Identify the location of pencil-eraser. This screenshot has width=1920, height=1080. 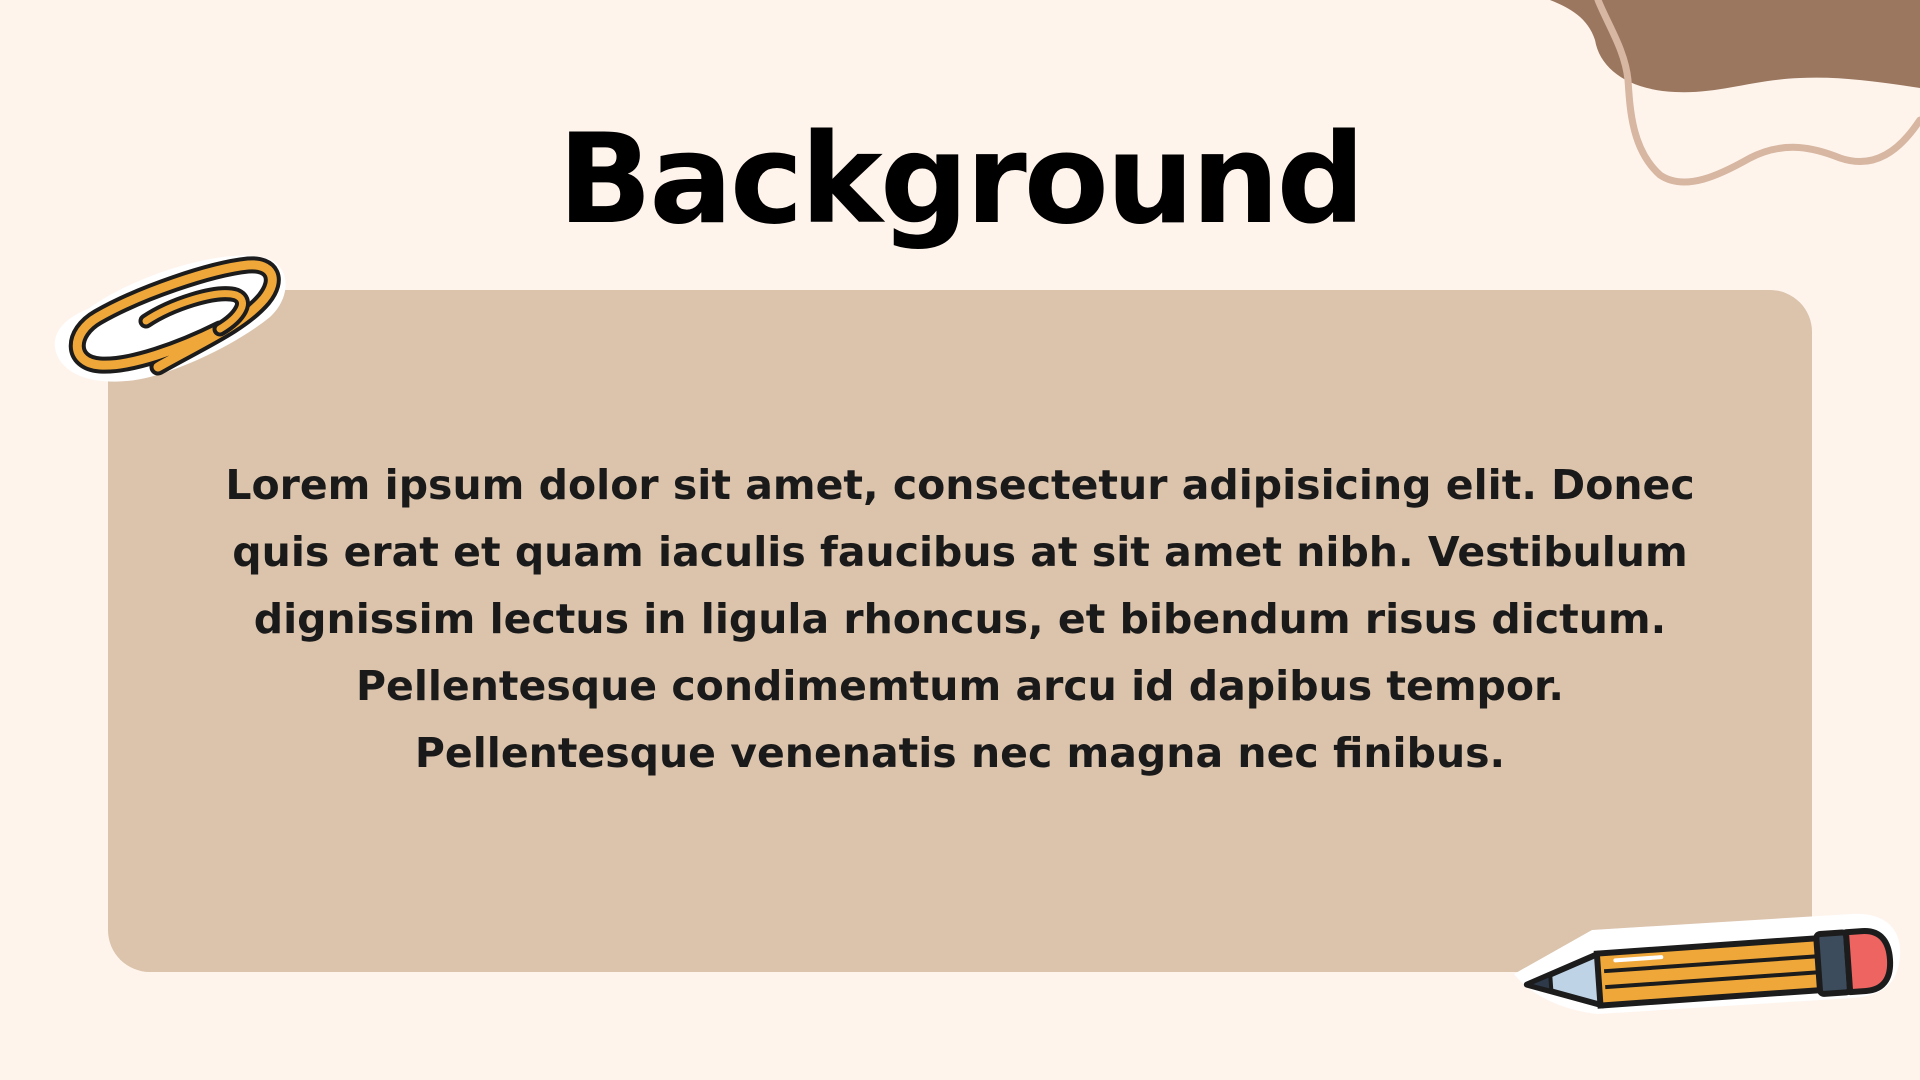
(1868, 962).